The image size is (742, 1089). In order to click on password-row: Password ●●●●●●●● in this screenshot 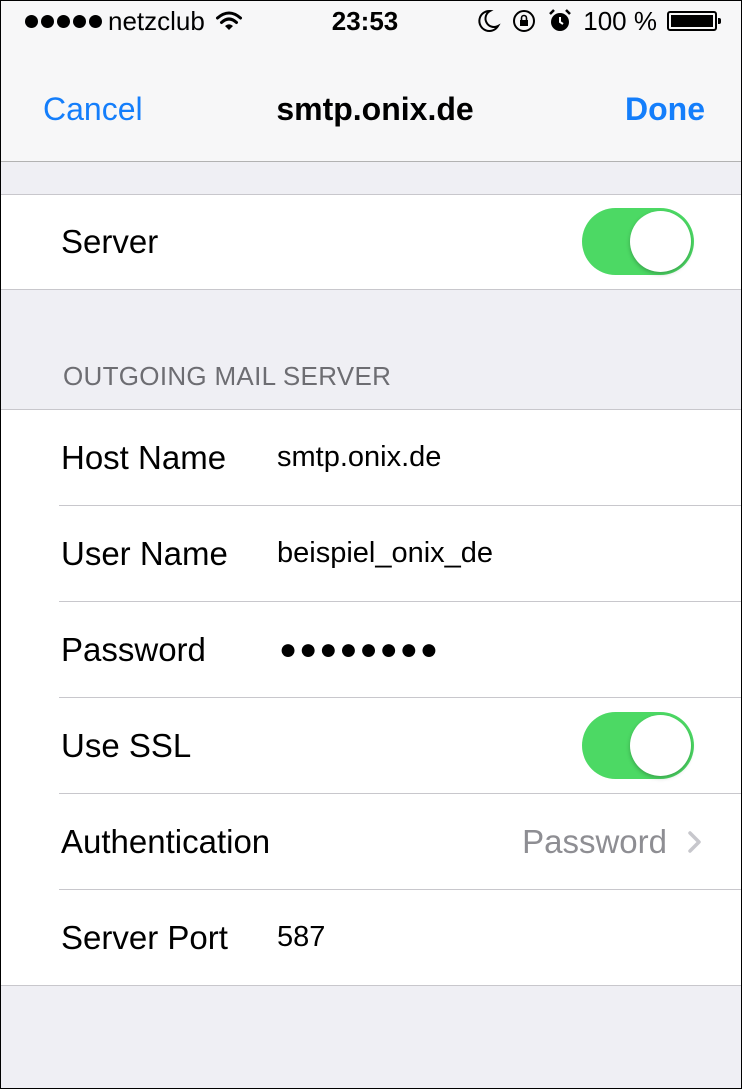, I will do `click(400, 650)`.